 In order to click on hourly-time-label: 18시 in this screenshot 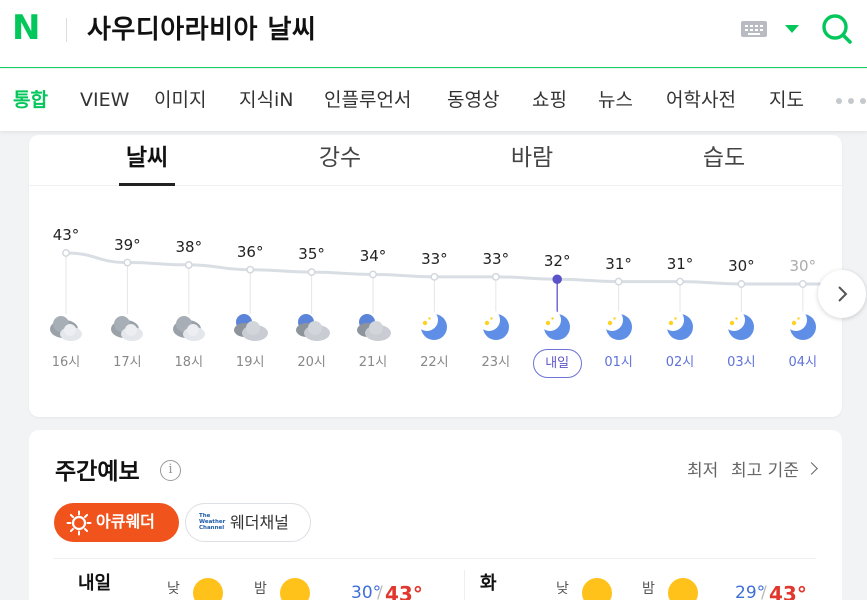, I will do `click(189, 362)`.